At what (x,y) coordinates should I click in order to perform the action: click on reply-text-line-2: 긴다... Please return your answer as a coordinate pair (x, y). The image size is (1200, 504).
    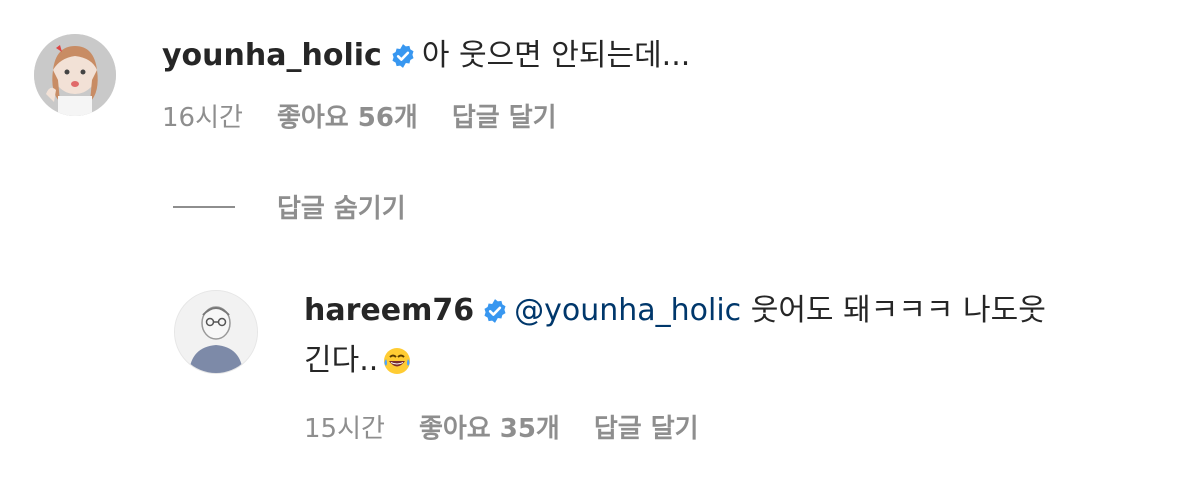
    Looking at the image, I should click on (675, 364).